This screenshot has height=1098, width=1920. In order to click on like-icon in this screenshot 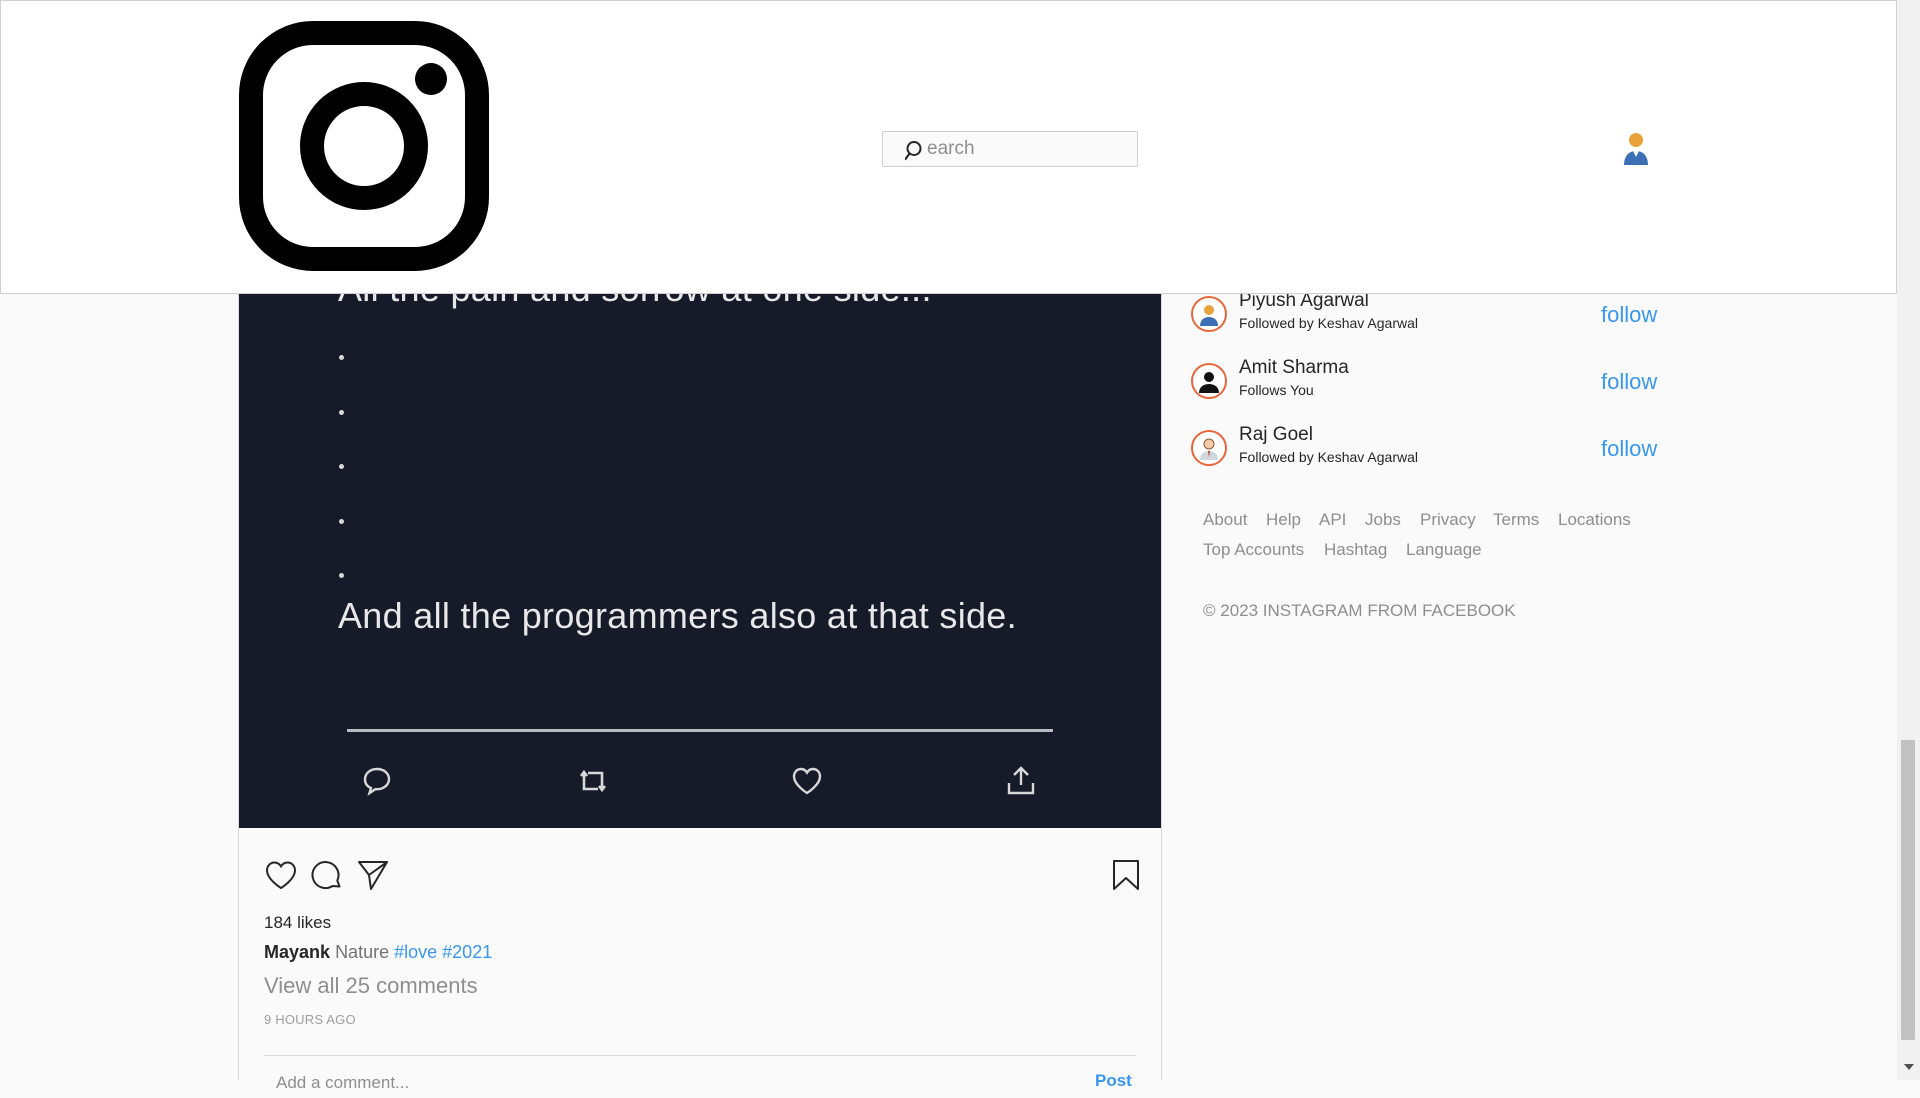, I will do `click(281, 875)`.